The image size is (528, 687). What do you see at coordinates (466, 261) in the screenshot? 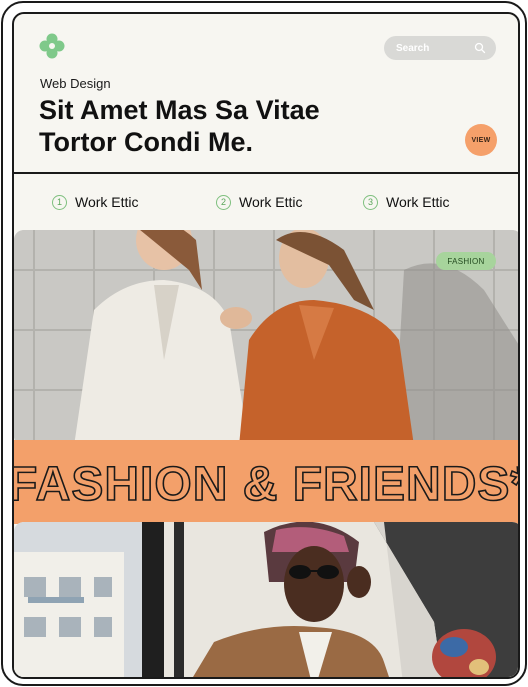
I see `category-badge: FASHION` at bounding box center [466, 261].